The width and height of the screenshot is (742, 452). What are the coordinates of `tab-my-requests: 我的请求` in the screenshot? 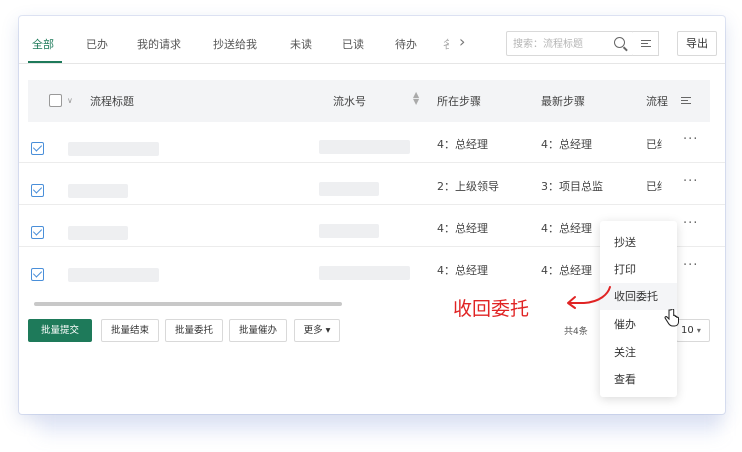 It's located at (159, 44).